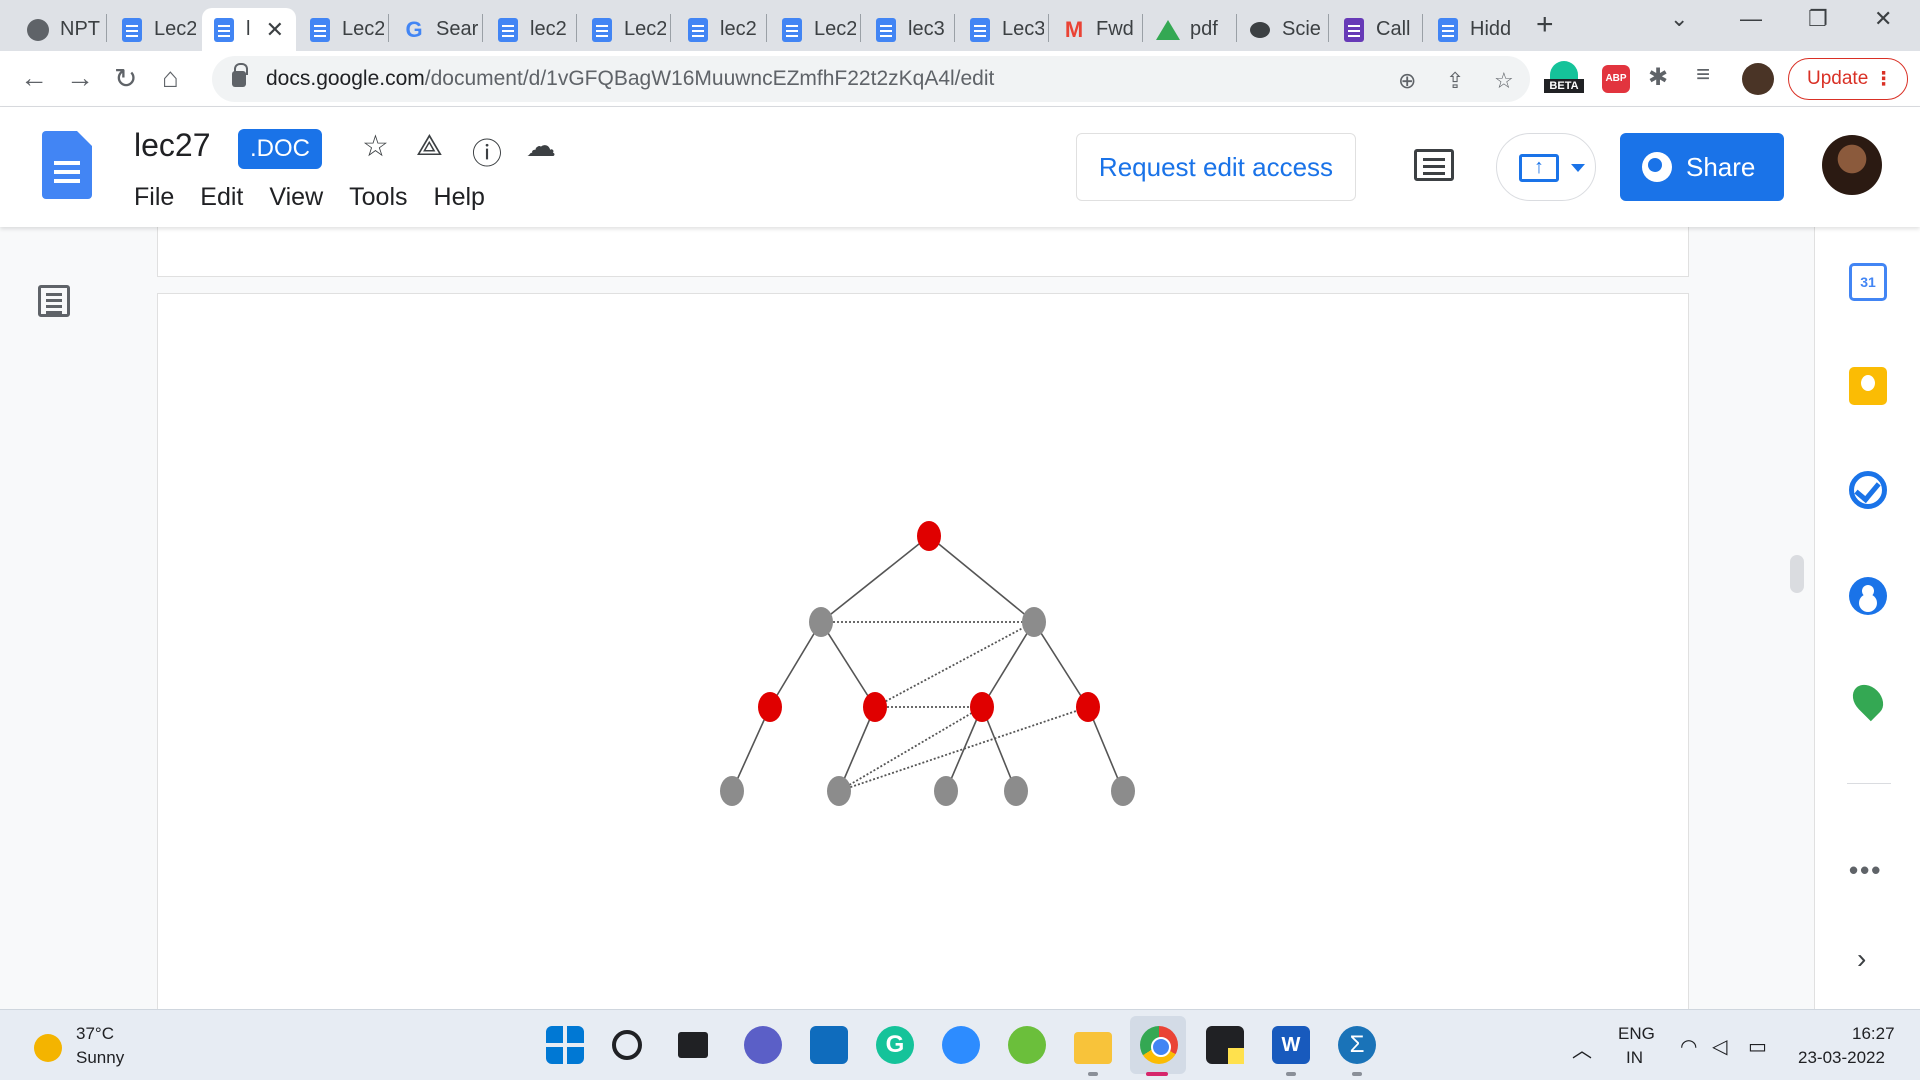 The width and height of the screenshot is (1920, 1080). I want to click on sigma-app-icon: Σ, so click(1357, 1045).